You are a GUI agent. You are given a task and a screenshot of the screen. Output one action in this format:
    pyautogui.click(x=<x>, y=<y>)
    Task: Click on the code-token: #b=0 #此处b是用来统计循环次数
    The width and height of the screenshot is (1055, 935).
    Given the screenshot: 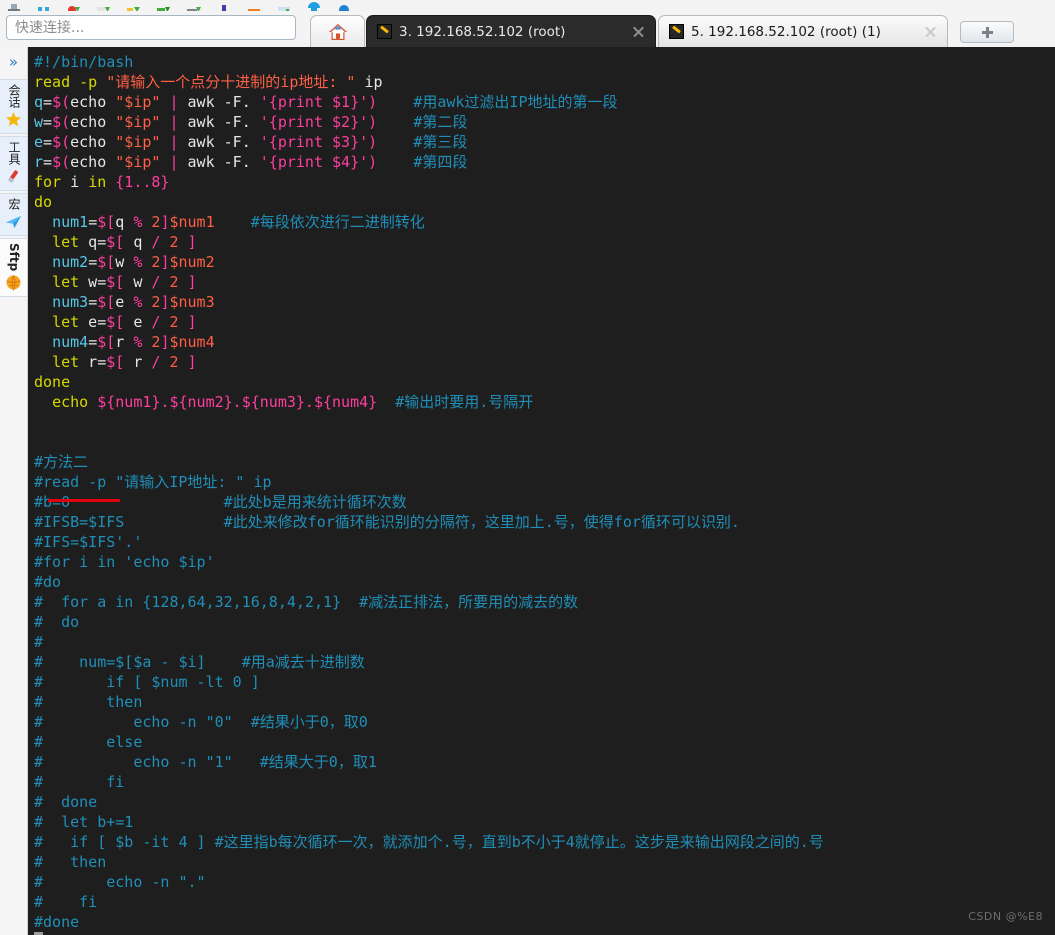 What is the action you would take?
    pyautogui.click(x=220, y=502)
    